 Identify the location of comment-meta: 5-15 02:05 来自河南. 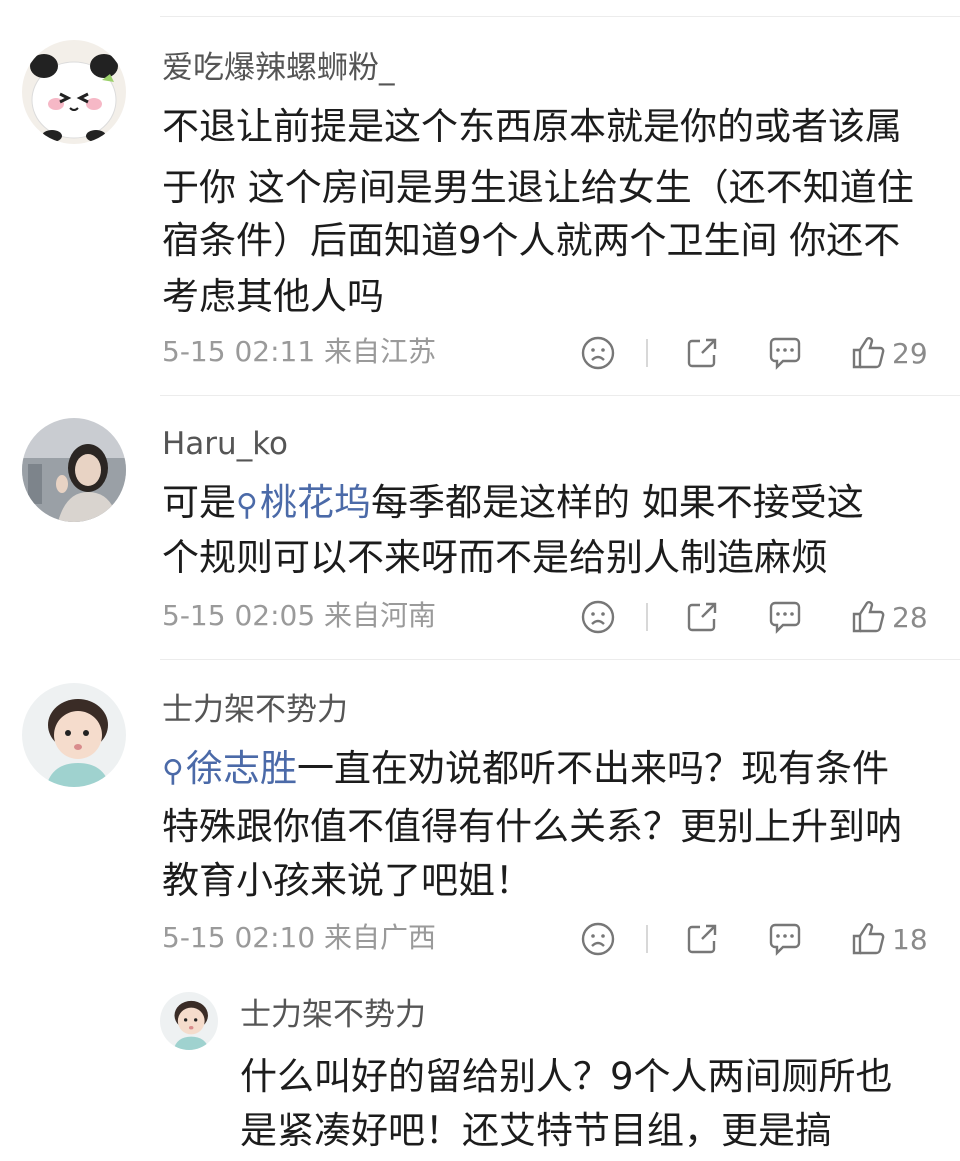
(299, 616).